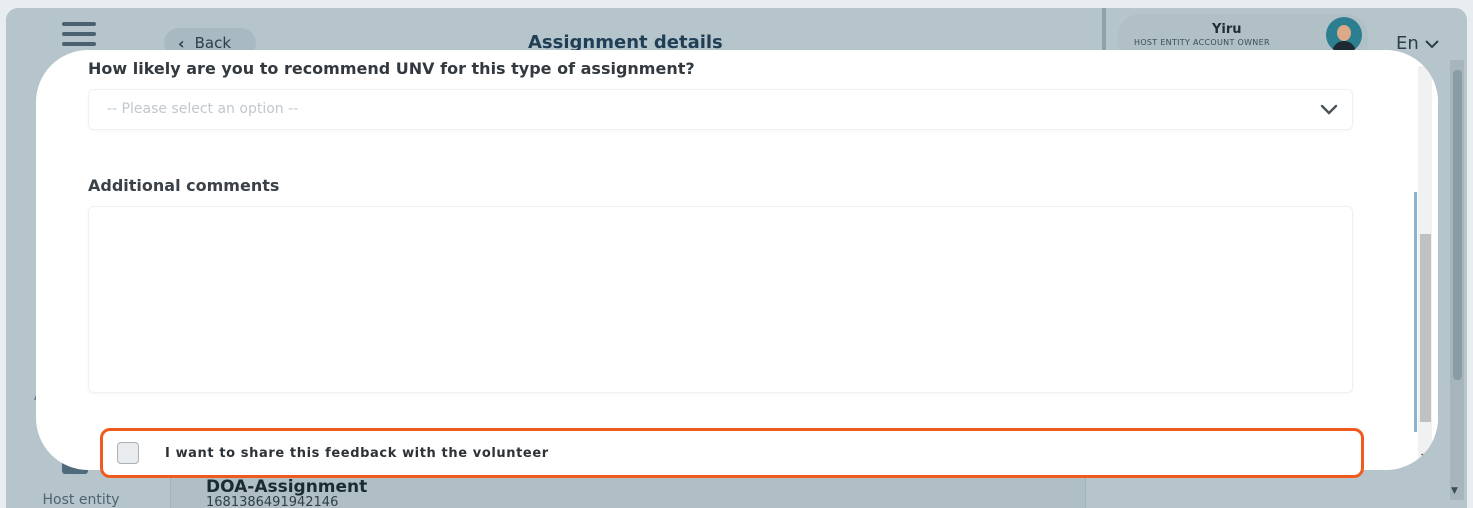 The height and width of the screenshot is (508, 1473). Describe the element at coordinates (287, 487) in the screenshot. I see `assignment-title: DOA-Assignment` at that location.